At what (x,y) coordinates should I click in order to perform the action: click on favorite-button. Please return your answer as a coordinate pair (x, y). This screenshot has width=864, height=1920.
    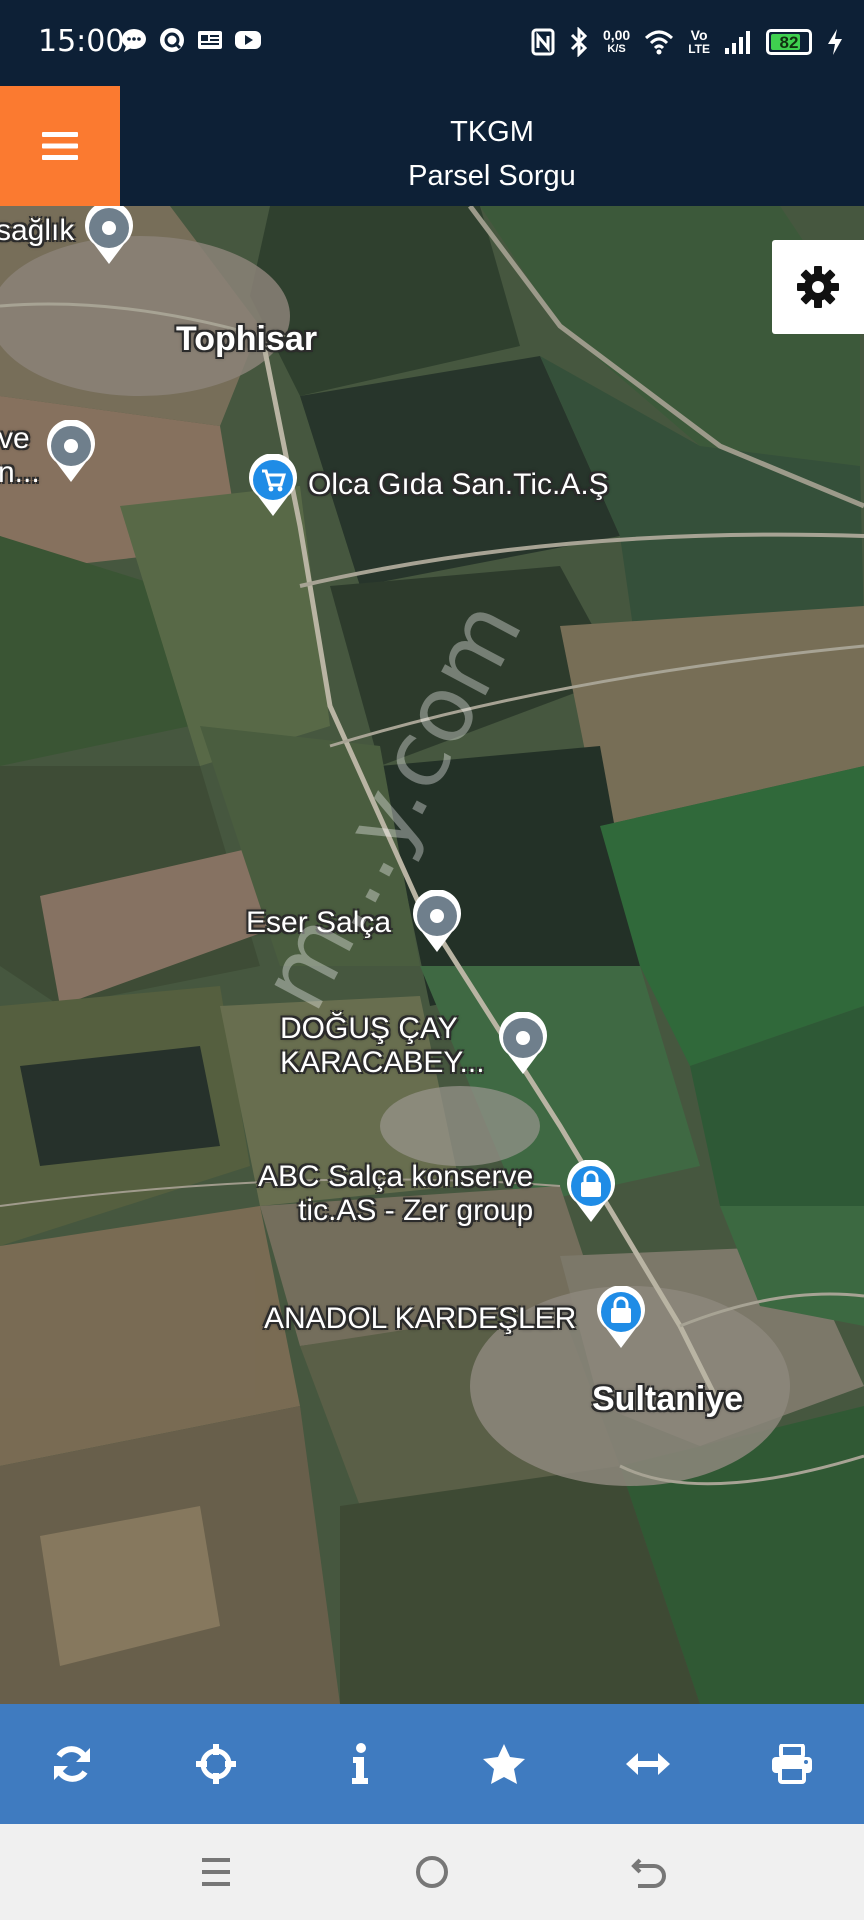
    Looking at the image, I should click on (504, 1764).